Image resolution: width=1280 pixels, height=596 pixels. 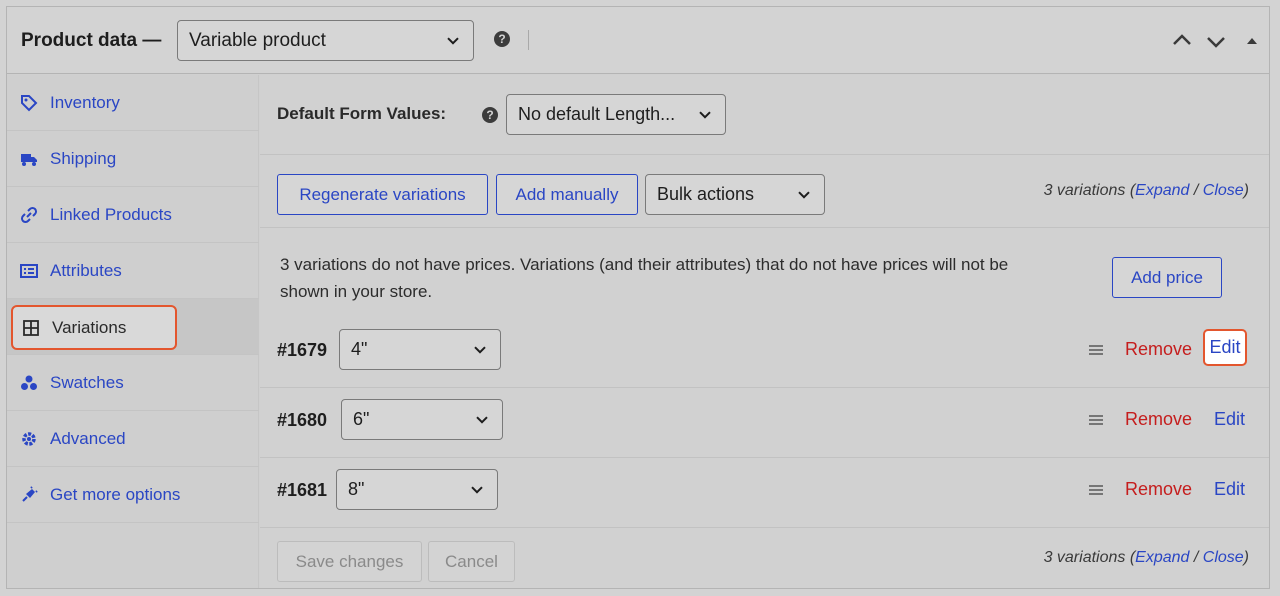 What do you see at coordinates (567, 194) in the screenshot?
I see `add-manually-button: Add manually` at bounding box center [567, 194].